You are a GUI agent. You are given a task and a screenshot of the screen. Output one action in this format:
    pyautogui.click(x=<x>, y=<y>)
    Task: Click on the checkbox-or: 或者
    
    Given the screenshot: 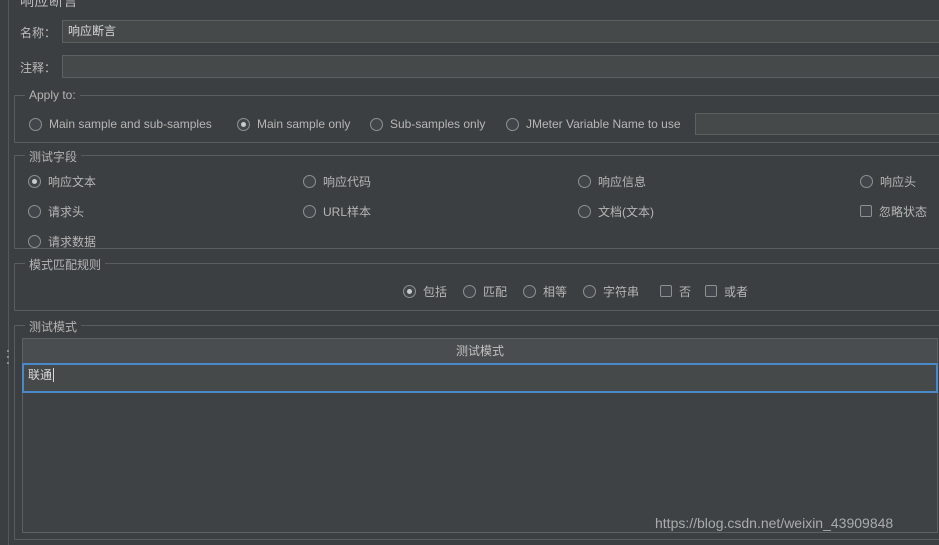 What is the action you would take?
    pyautogui.click(x=726, y=291)
    